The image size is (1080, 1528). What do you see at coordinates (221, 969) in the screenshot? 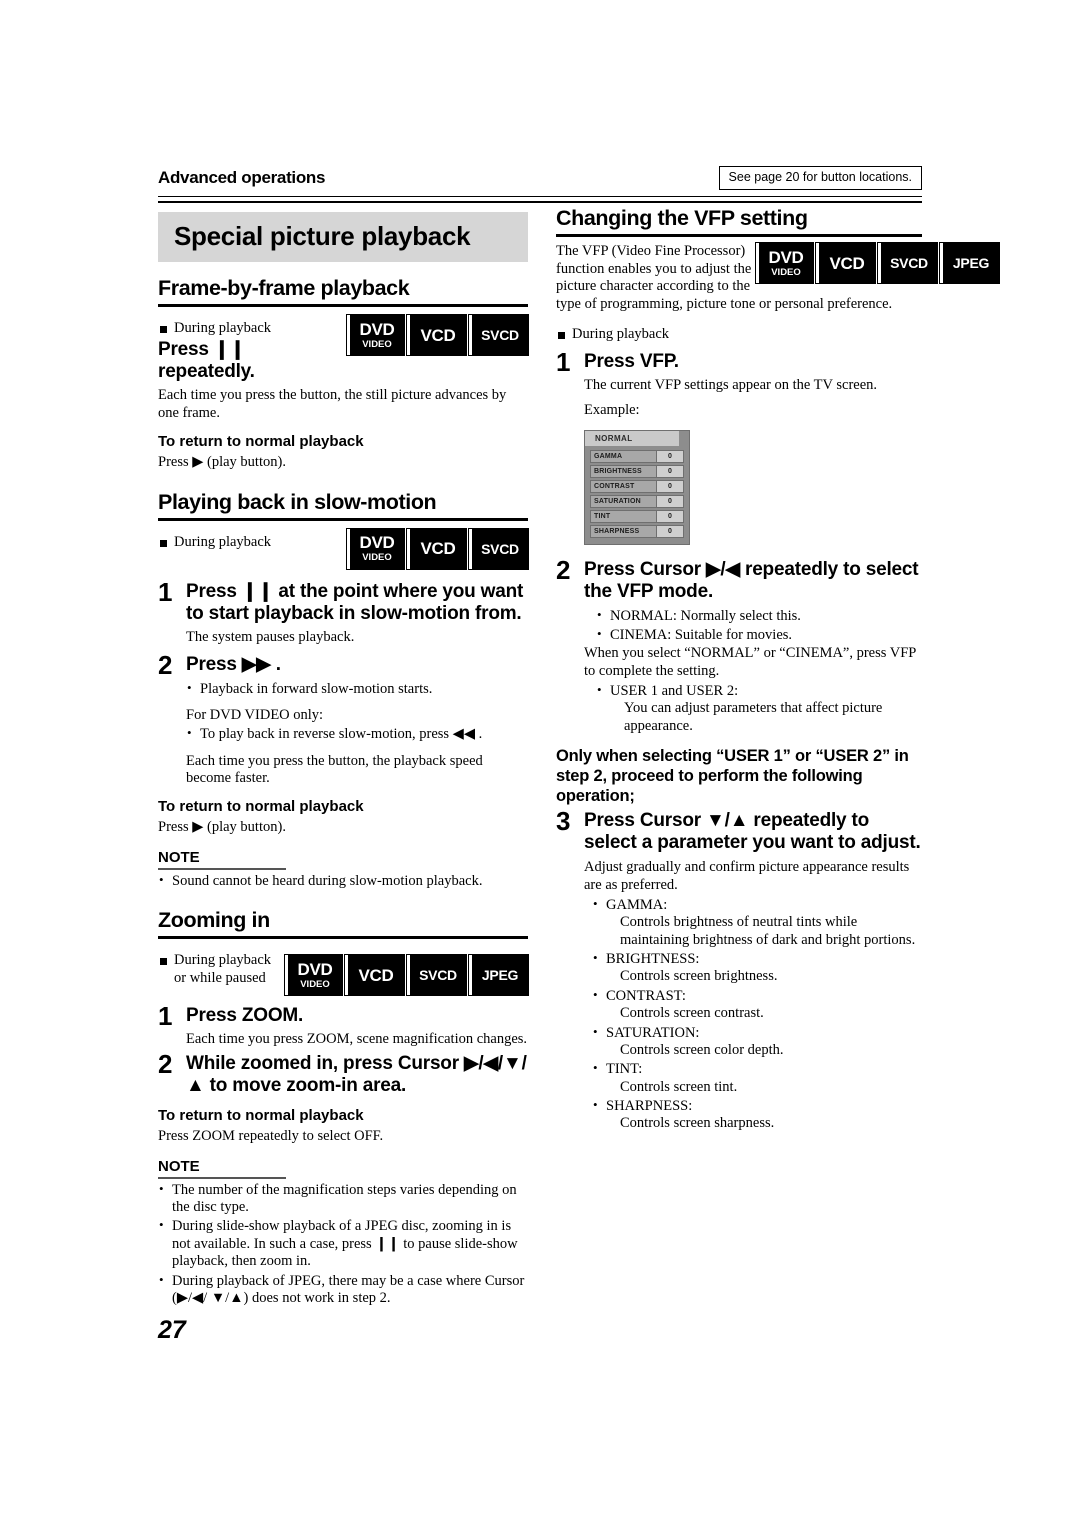
I see `condition-label: During playback or while paused` at bounding box center [221, 969].